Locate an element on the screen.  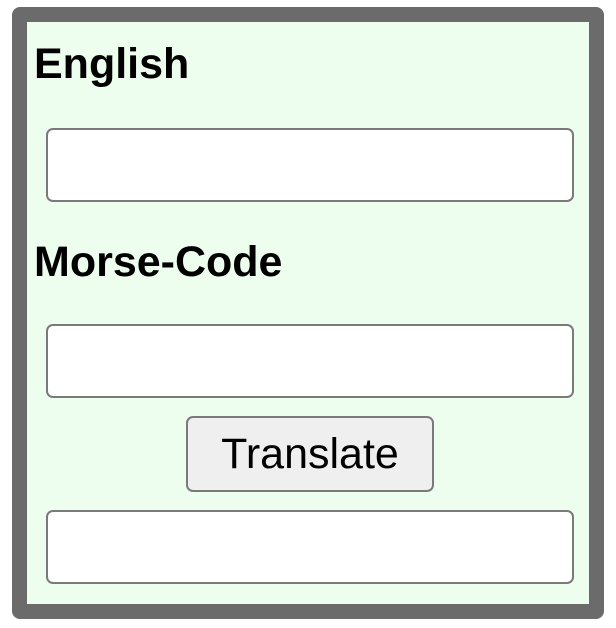
translation-output-field is located at coordinates (310, 547).